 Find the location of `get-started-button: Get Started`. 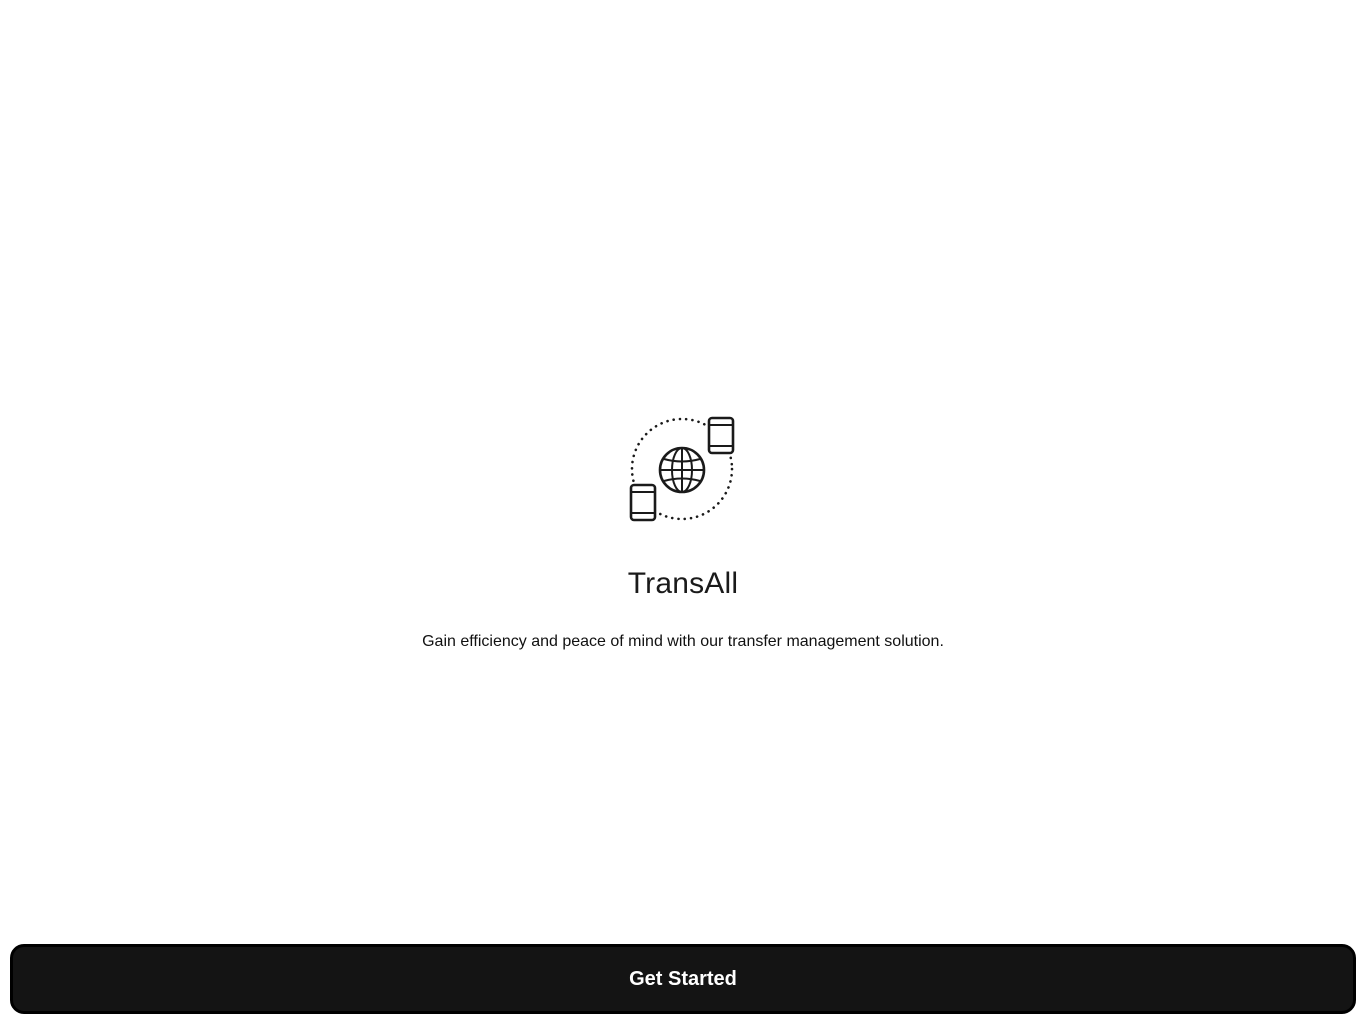

get-started-button: Get Started is located at coordinates (683, 979).